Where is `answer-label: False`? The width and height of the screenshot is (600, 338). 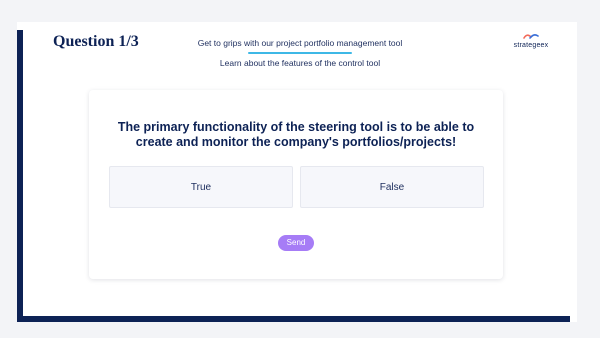 answer-label: False is located at coordinates (392, 187).